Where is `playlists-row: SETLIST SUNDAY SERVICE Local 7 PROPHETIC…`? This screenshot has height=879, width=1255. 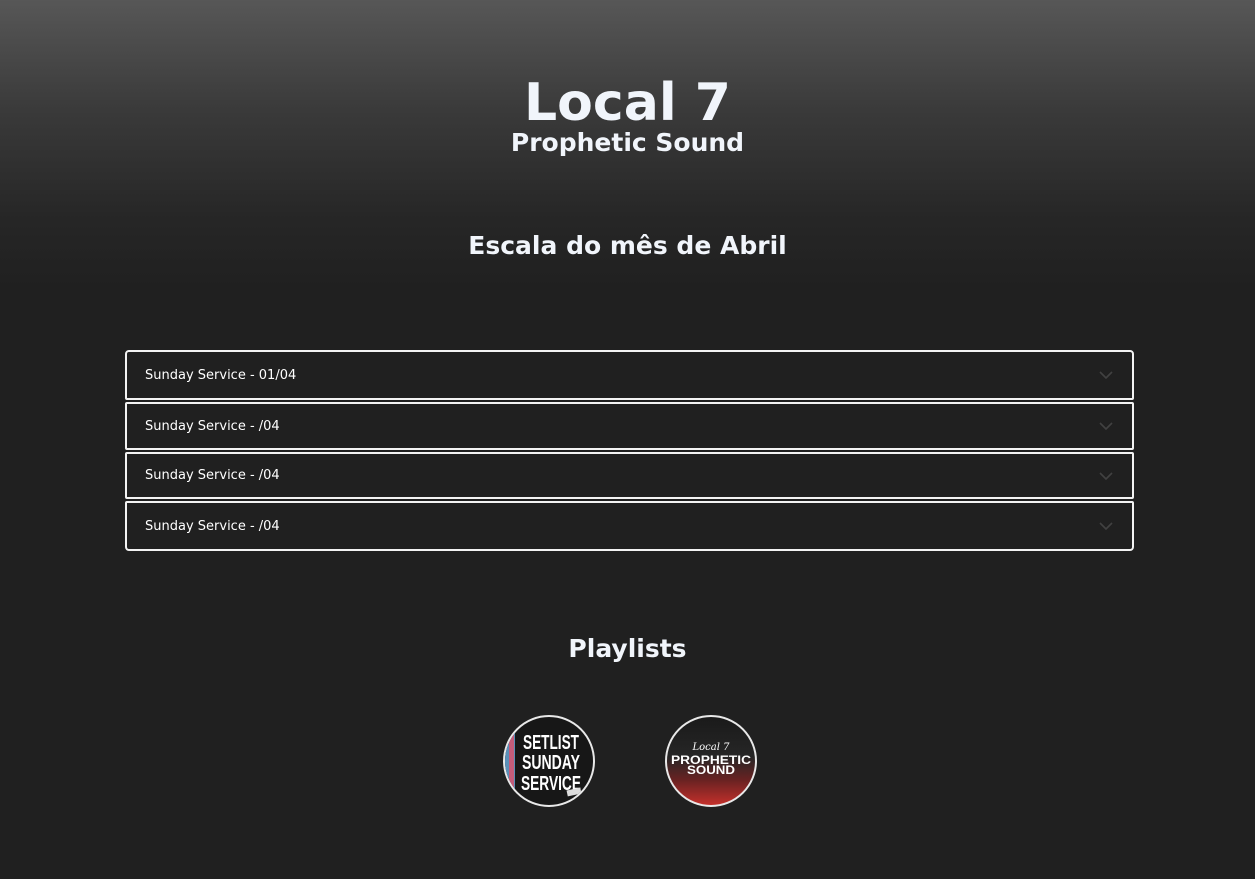
playlists-row: SETLIST SUNDAY SERVICE Local 7 PROPHETIC… is located at coordinates (630, 761).